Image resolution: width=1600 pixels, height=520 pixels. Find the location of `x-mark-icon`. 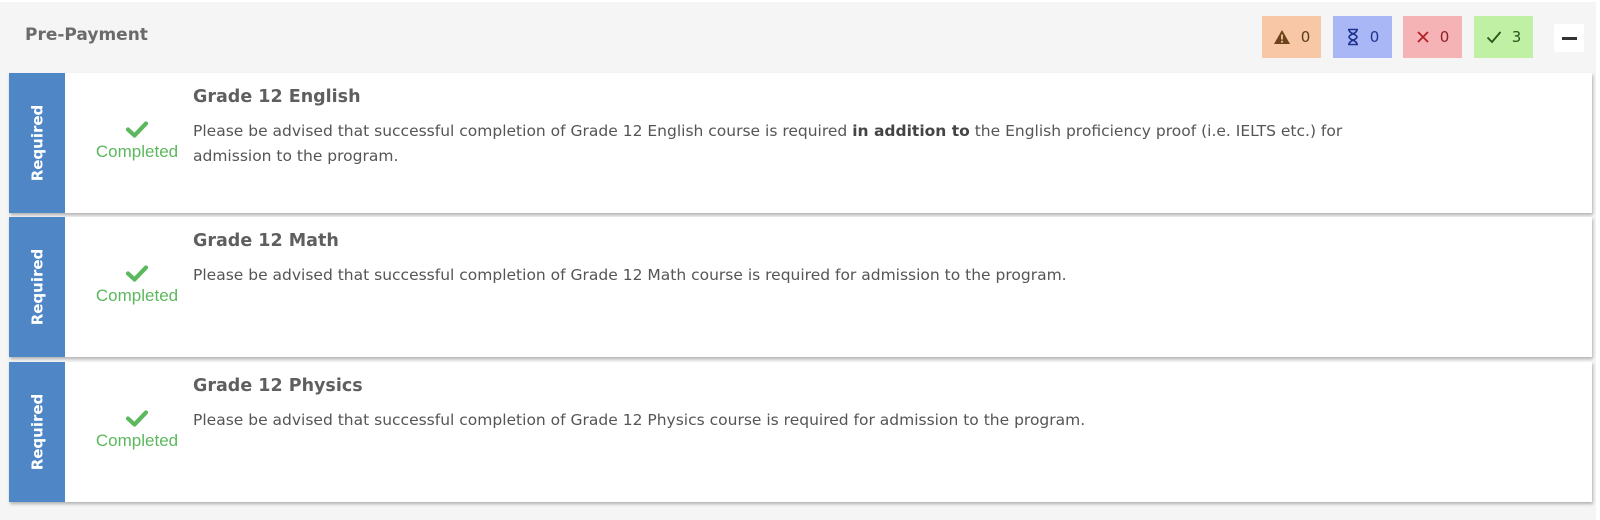

x-mark-icon is located at coordinates (1423, 37).